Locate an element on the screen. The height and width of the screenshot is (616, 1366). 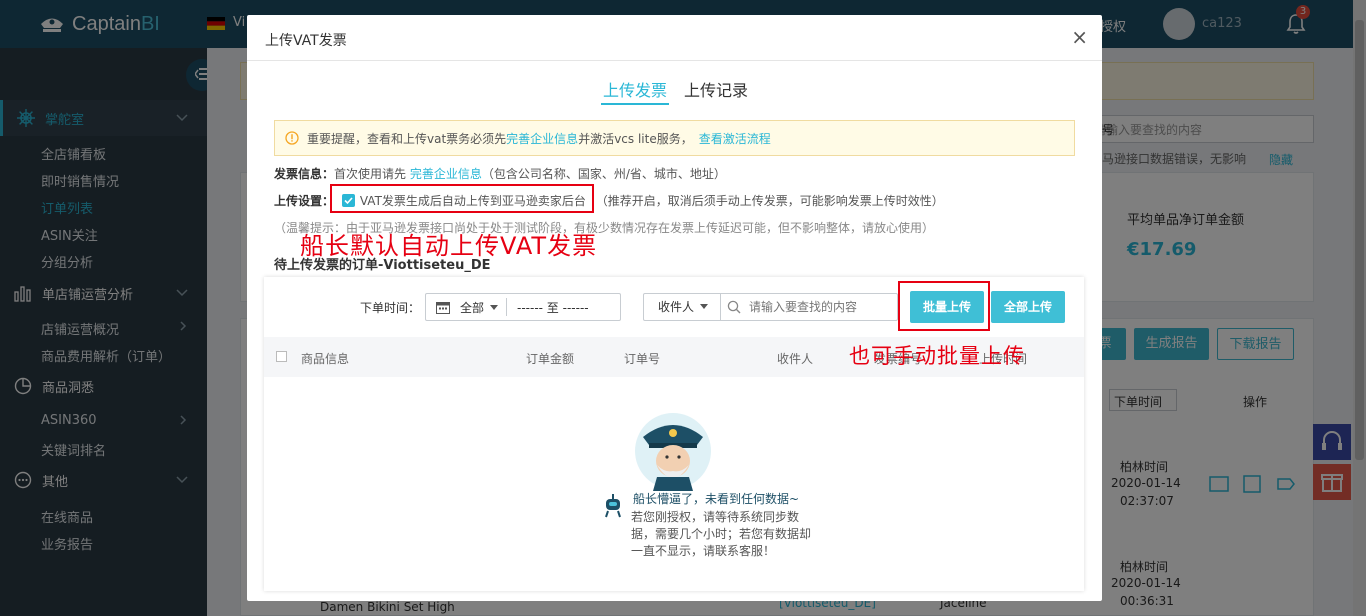
auto-upload-hint: （推荐开启，取消后须手动上传发票，可能影响发票上传时效性） is located at coordinates (769, 201).